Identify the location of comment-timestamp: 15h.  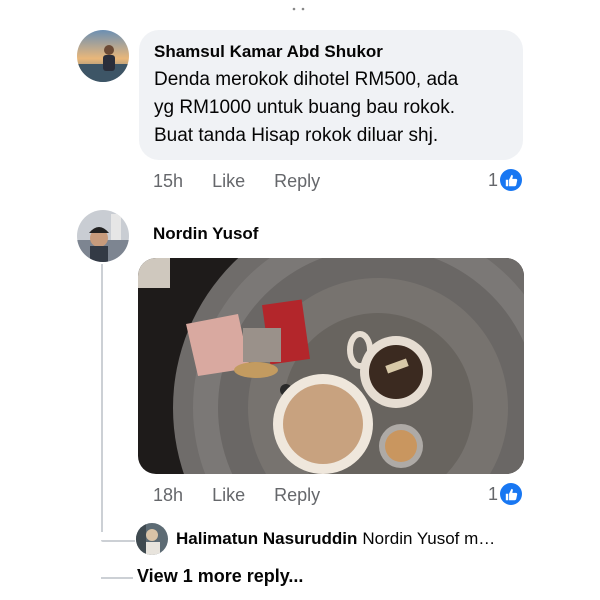
(168, 181).